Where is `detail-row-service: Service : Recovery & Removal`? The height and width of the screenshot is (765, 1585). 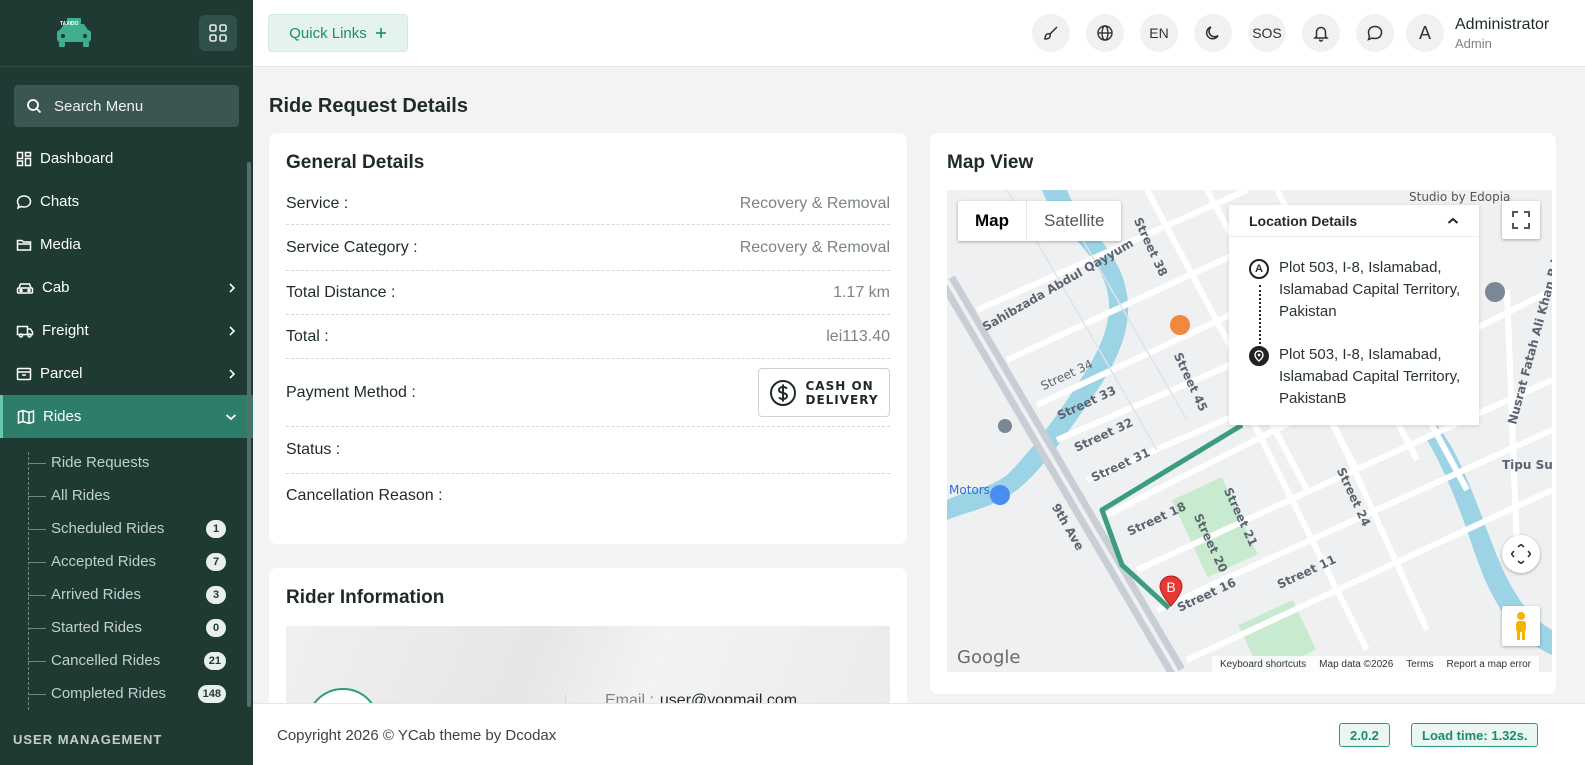 detail-row-service: Service : Recovery & Removal is located at coordinates (588, 204).